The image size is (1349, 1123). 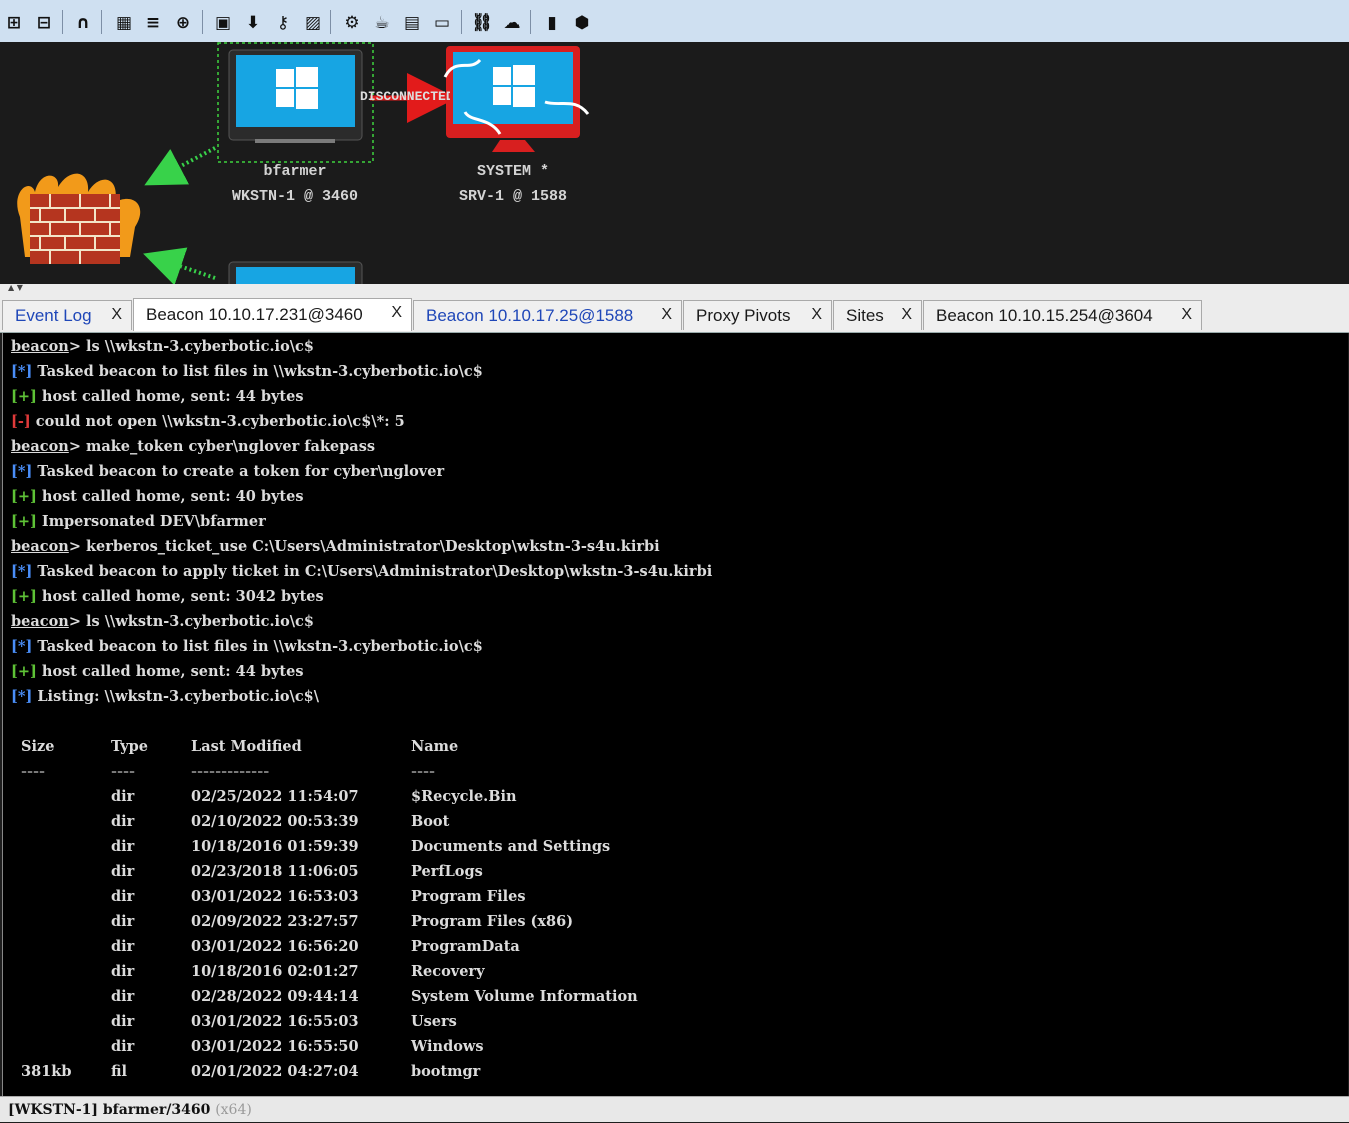 What do you see at coordinates (157, 497) in the screenshot?
I see `console-output-line: [+] host called home, sent: 40 bytes` at bounding box center [157, 497].